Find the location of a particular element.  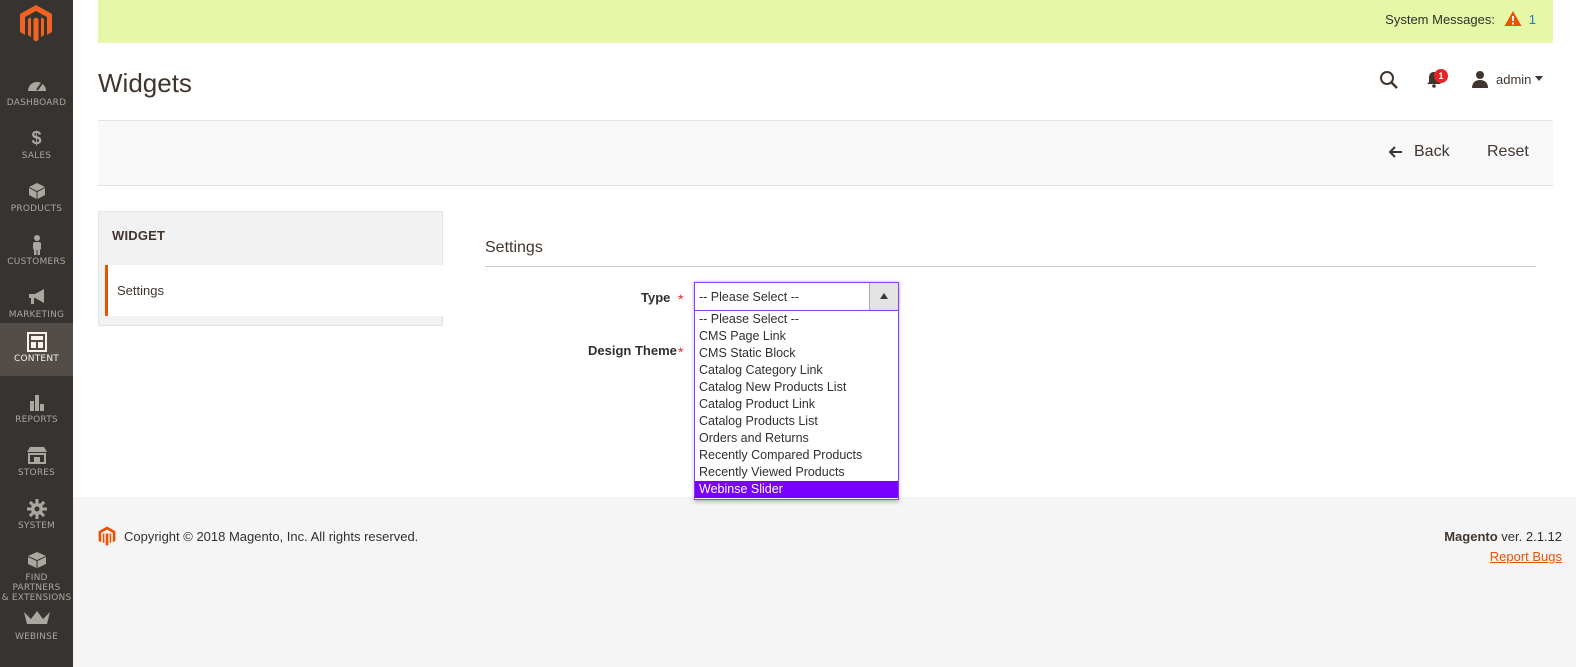

nav-reports: REPORTS is located at coordinates (36, 412).